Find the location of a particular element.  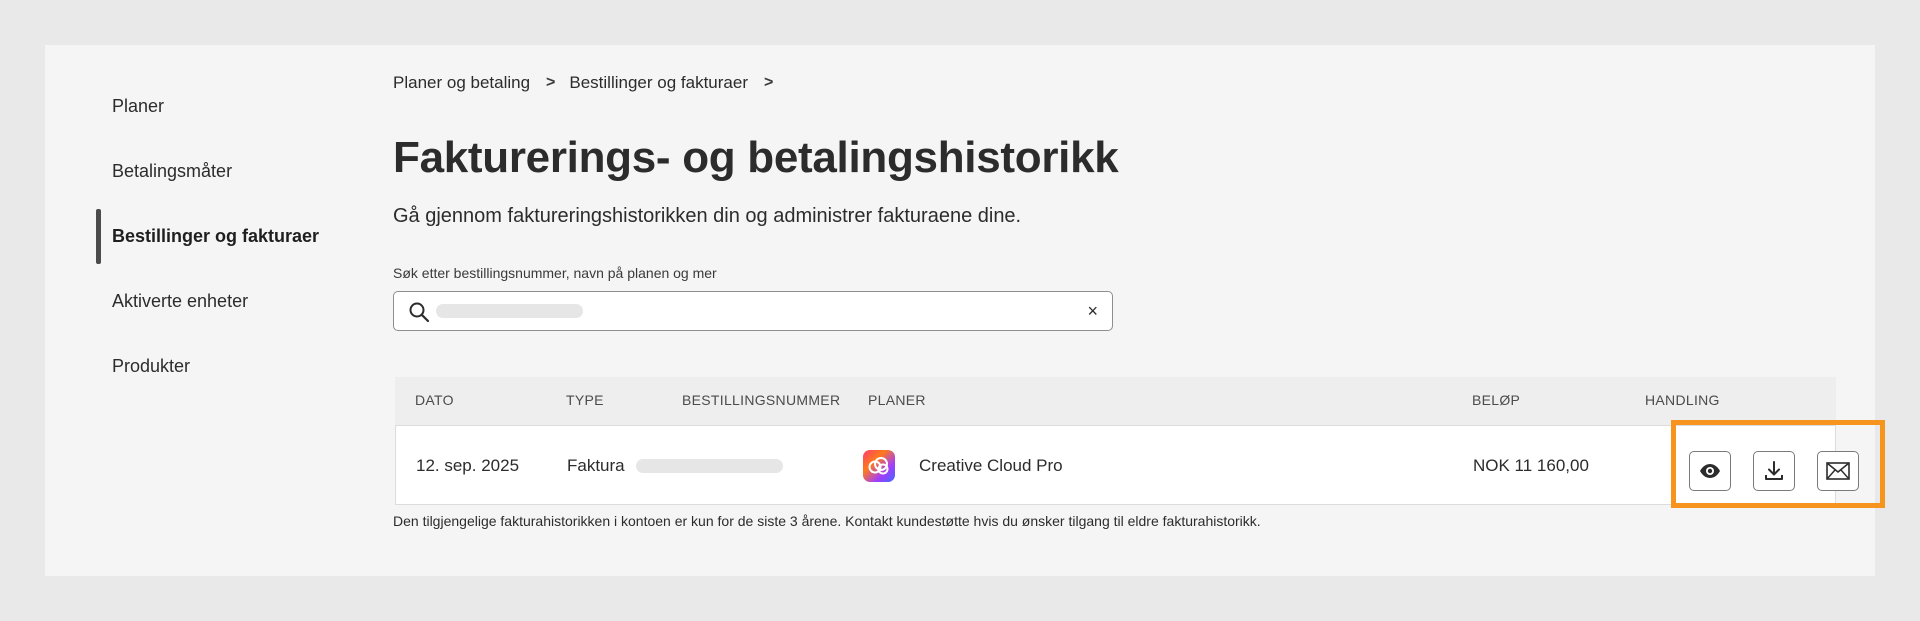

download-icon is located at coordinates (1774, 470).